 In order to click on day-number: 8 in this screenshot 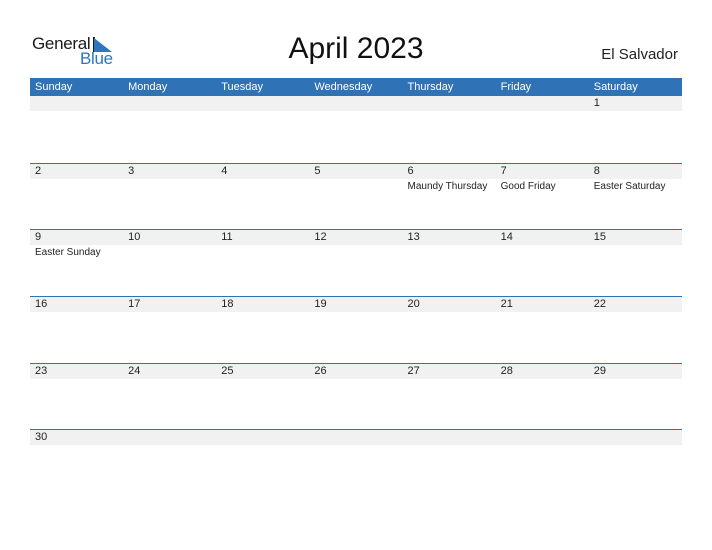, I will do `click(635, 171)`.